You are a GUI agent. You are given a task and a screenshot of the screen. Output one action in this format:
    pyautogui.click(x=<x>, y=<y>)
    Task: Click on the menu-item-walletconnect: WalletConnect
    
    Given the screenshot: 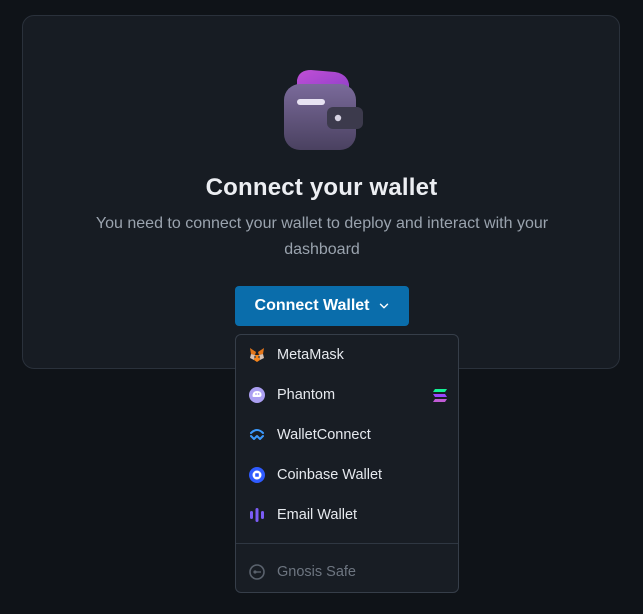 What is the action you would take?
    pyautogui.click(x=347, y=435)
    